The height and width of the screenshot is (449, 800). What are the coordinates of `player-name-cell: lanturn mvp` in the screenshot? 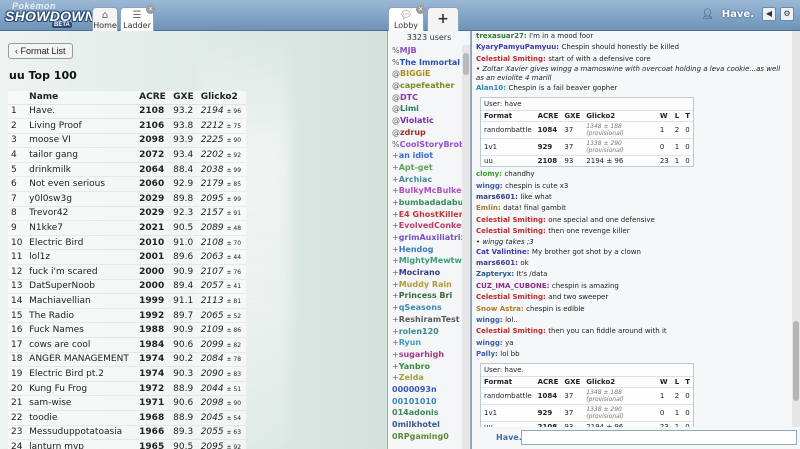 It's located at (81, 444).